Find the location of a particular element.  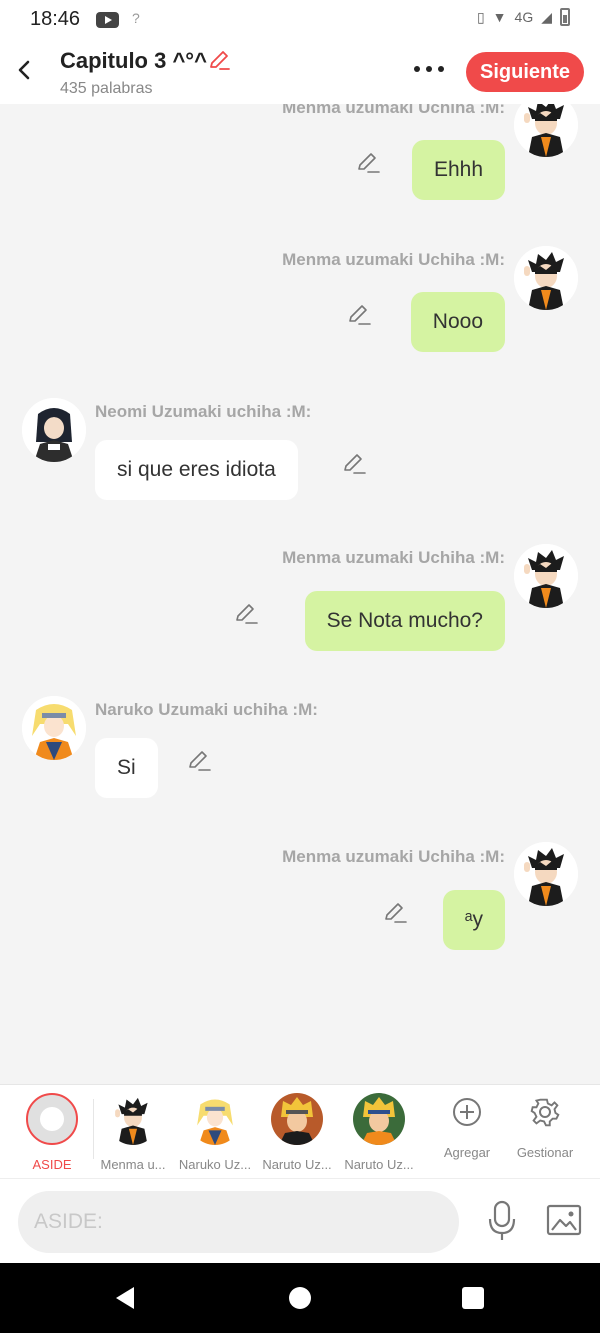

message-bubble: ᵃy is located at coordinates (473, 920).